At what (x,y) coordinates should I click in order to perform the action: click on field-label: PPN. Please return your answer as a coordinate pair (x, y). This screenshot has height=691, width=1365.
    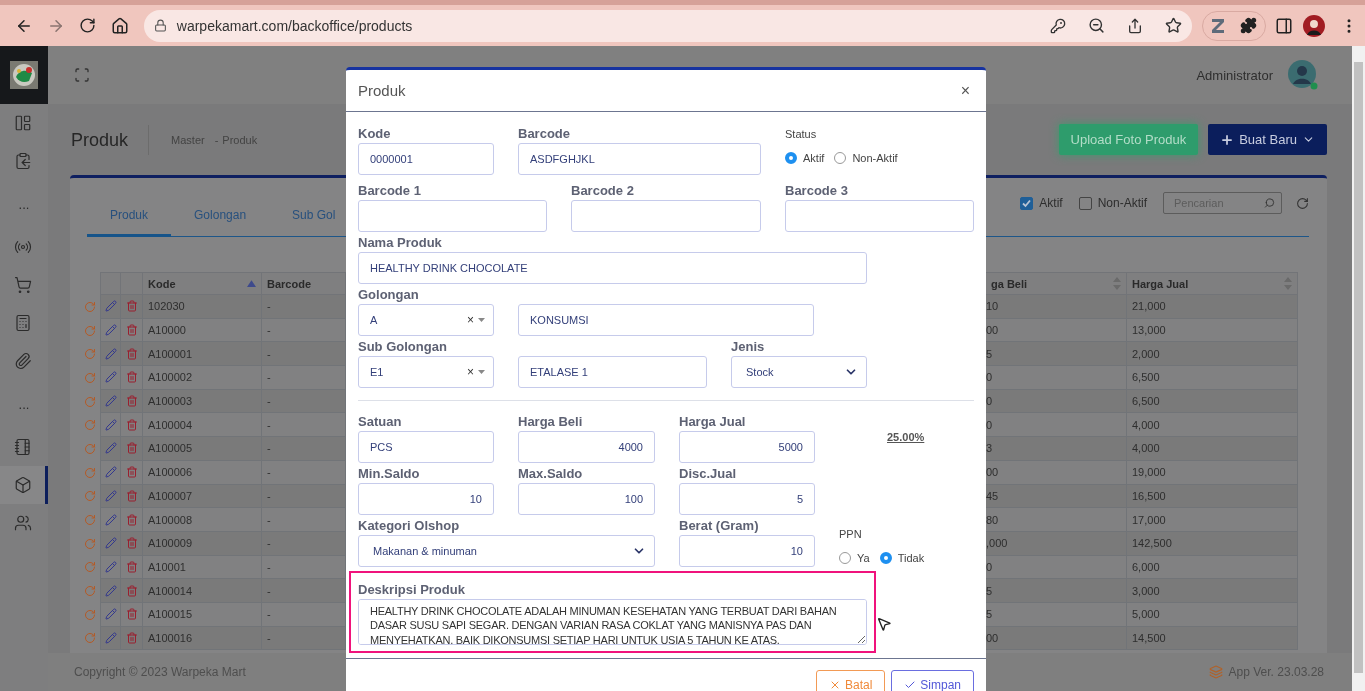
    Looking at the image, I should click on (851, 534).